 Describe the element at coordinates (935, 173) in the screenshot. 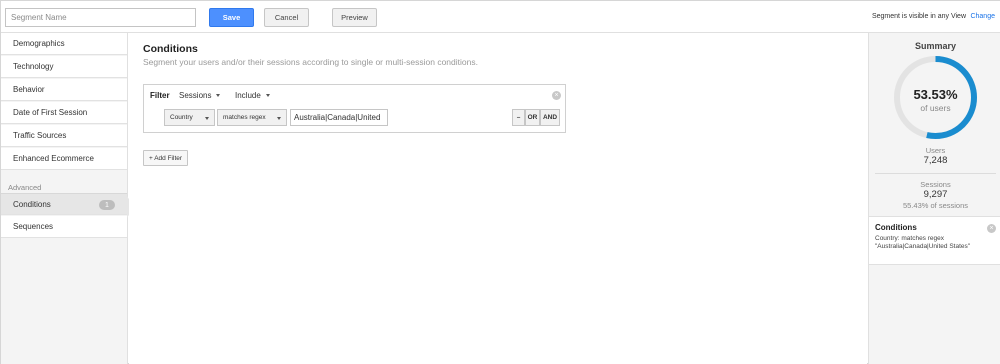

I see `summary-divider` at that location.